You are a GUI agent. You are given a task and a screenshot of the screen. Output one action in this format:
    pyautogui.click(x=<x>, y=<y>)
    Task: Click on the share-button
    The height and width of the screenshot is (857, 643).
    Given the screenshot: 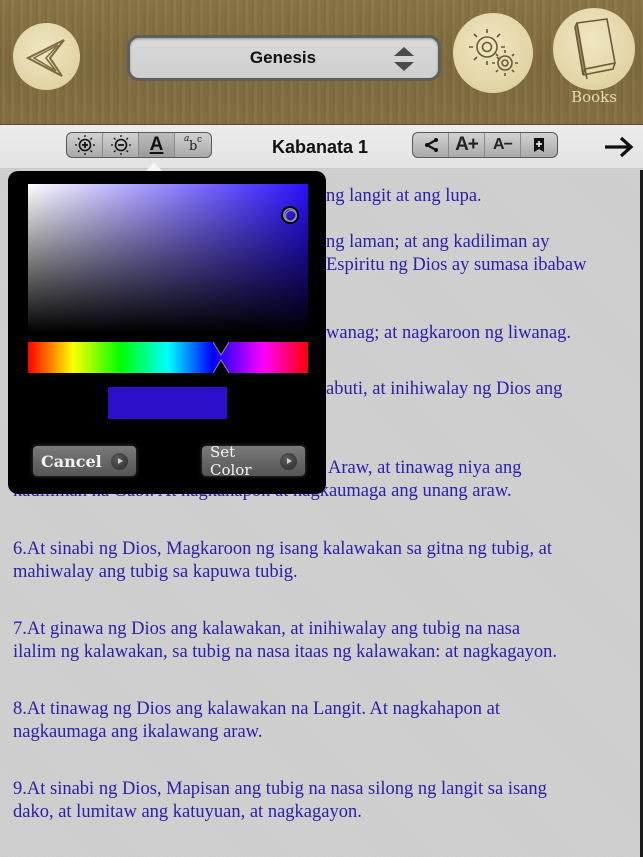 What is the action you would take?
    pyautogui.click(x=431, y=145)
    